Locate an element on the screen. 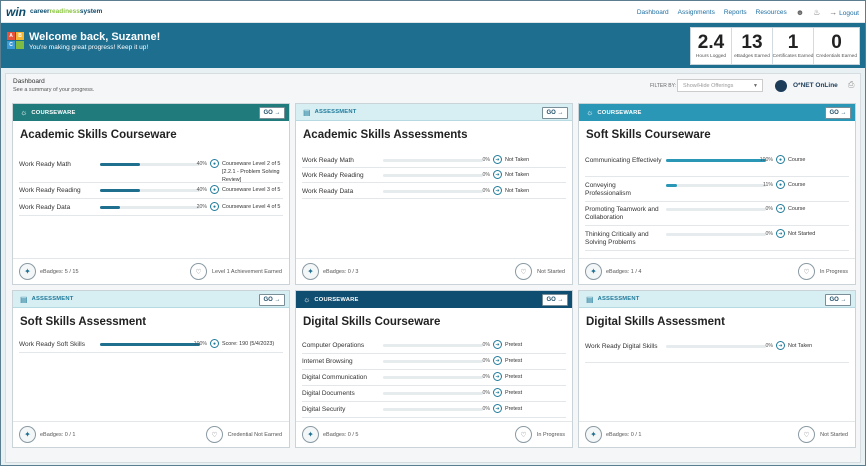 The width and height of the screenshot is (866, 466). list-item: Computer Operations 0% ➜ Pretest is located at coordinates (434, 346).